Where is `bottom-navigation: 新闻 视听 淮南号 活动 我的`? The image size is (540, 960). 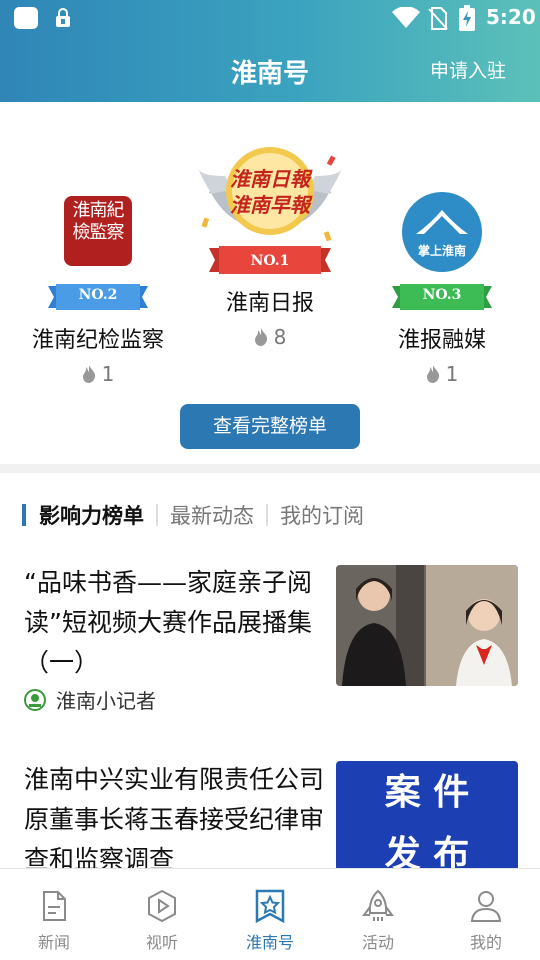 bottom-navigation: 新闻 视听 淮南号 活动 我的 is located at coordinates (270, 914).